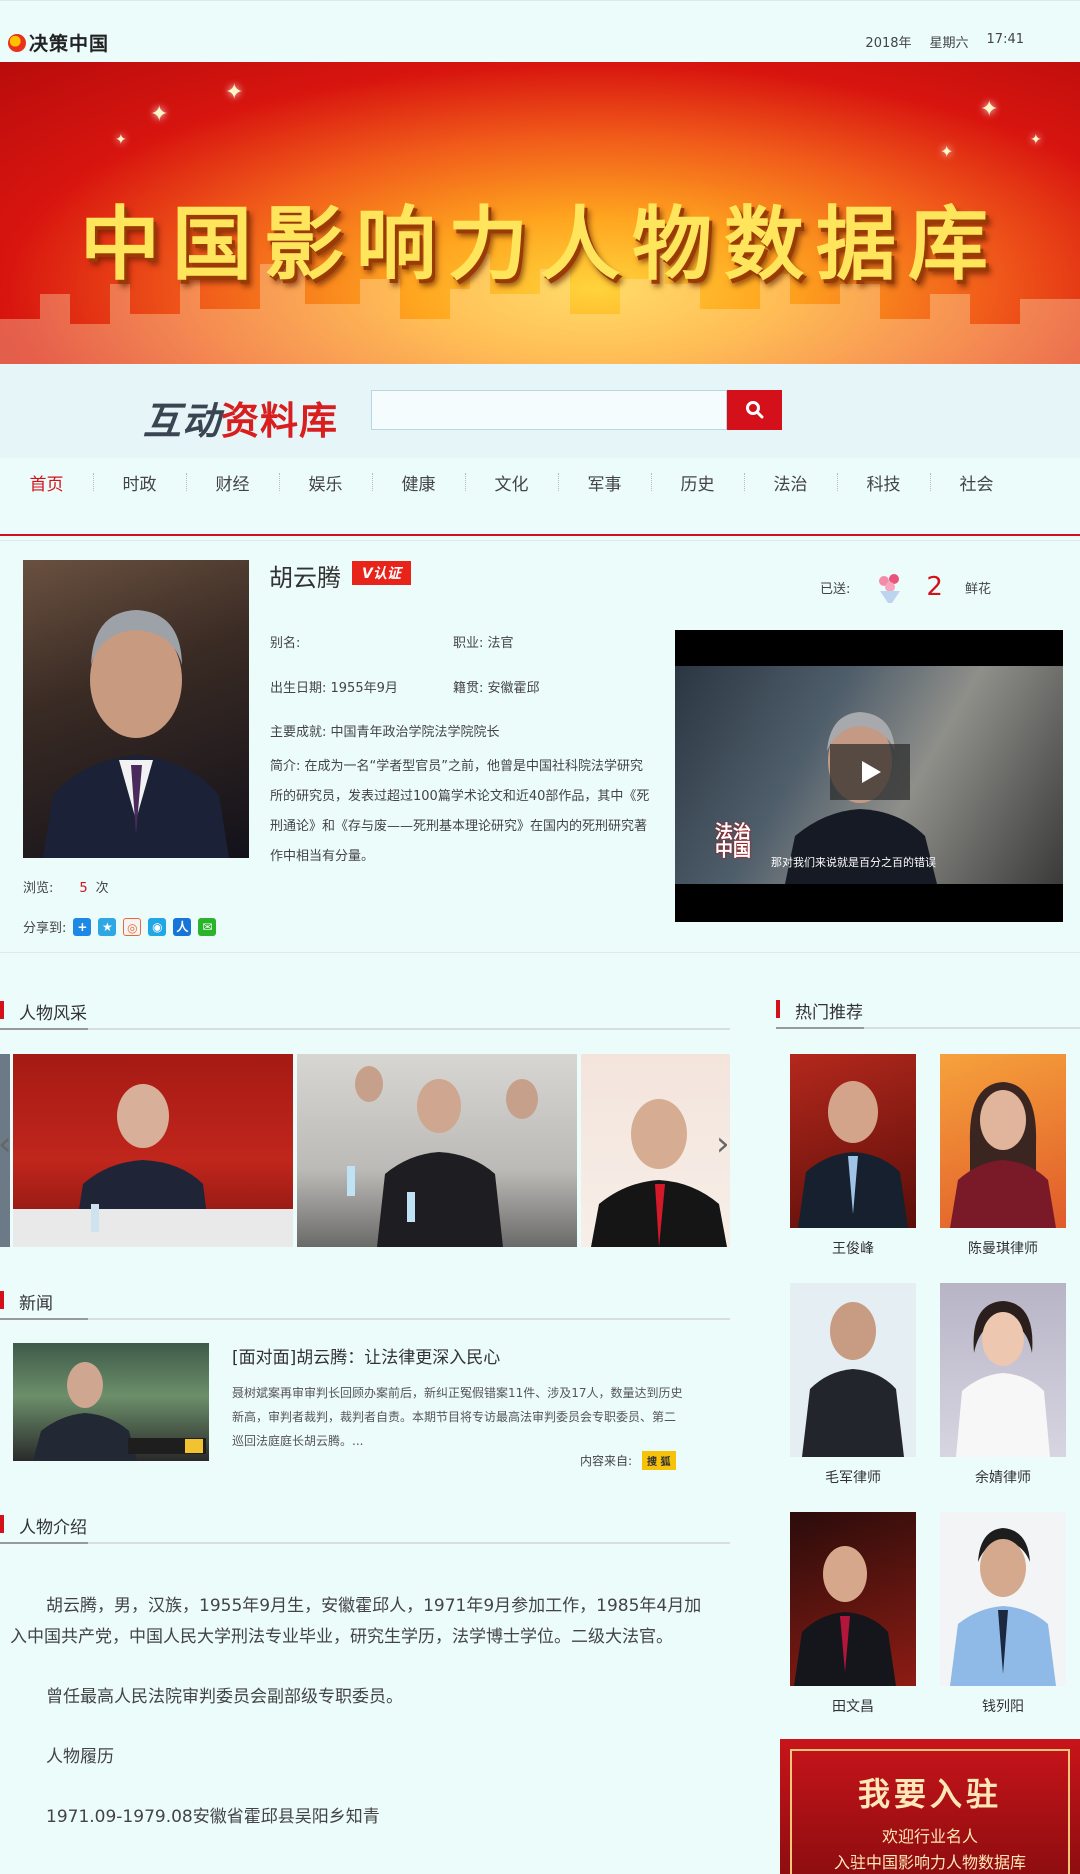  I want to click on nav-item-entertainment: 娱乐, so click(325, 482).